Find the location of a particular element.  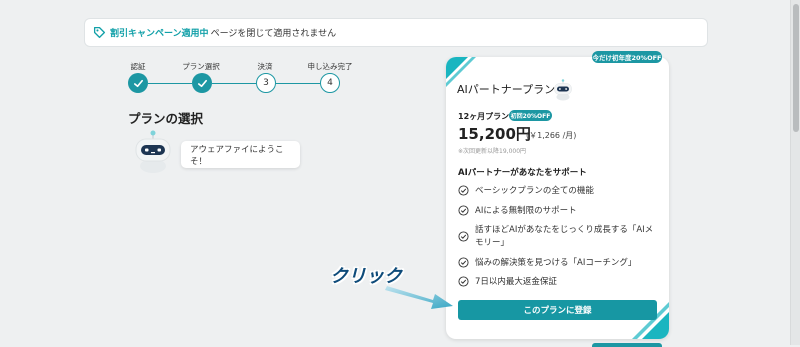

feature-item: ベーシックプランの全ての機能 is located at coordinates (558, 191).